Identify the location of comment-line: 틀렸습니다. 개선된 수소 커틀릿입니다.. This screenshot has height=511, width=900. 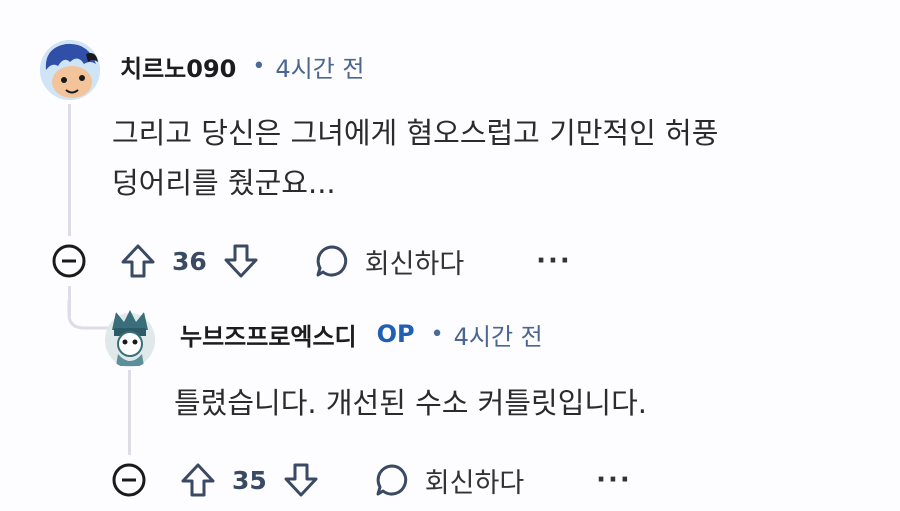
(410, 403).